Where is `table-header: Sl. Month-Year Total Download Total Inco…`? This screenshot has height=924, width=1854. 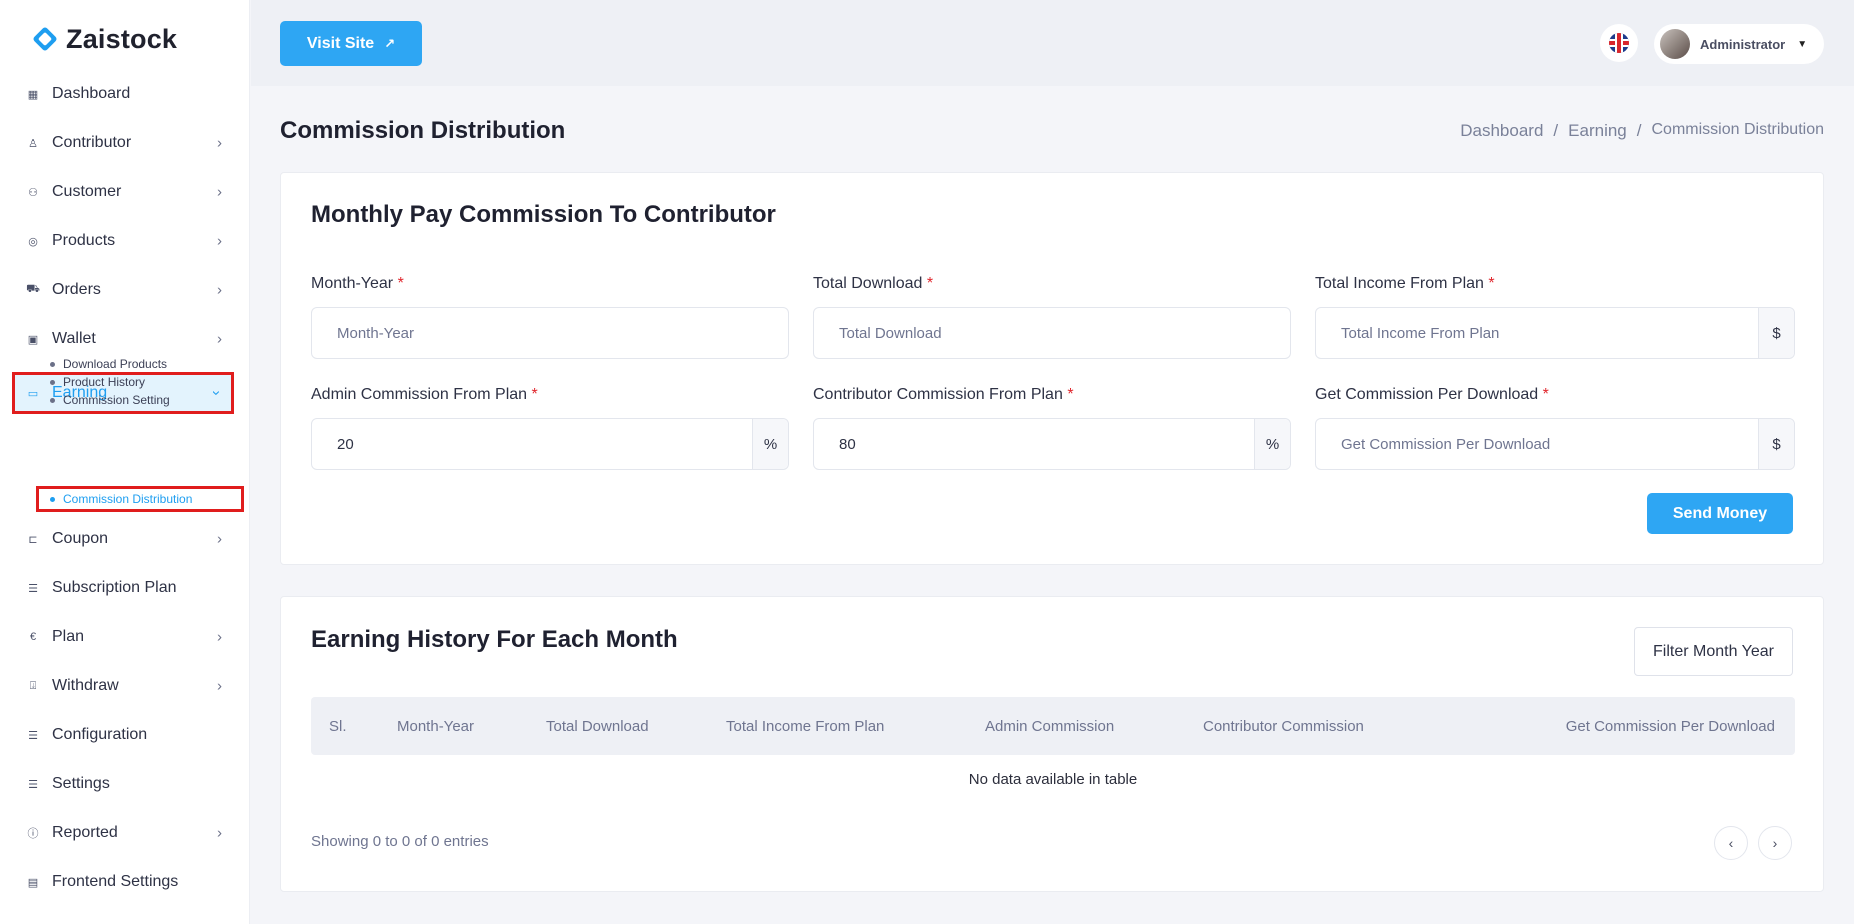 table-header: Sl. Month-Year Total Download Total Inco… is located at coordinates (1053, 726).